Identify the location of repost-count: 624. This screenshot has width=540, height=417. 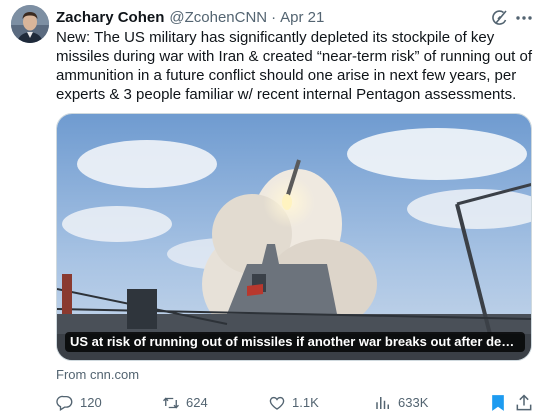
(197, 402).